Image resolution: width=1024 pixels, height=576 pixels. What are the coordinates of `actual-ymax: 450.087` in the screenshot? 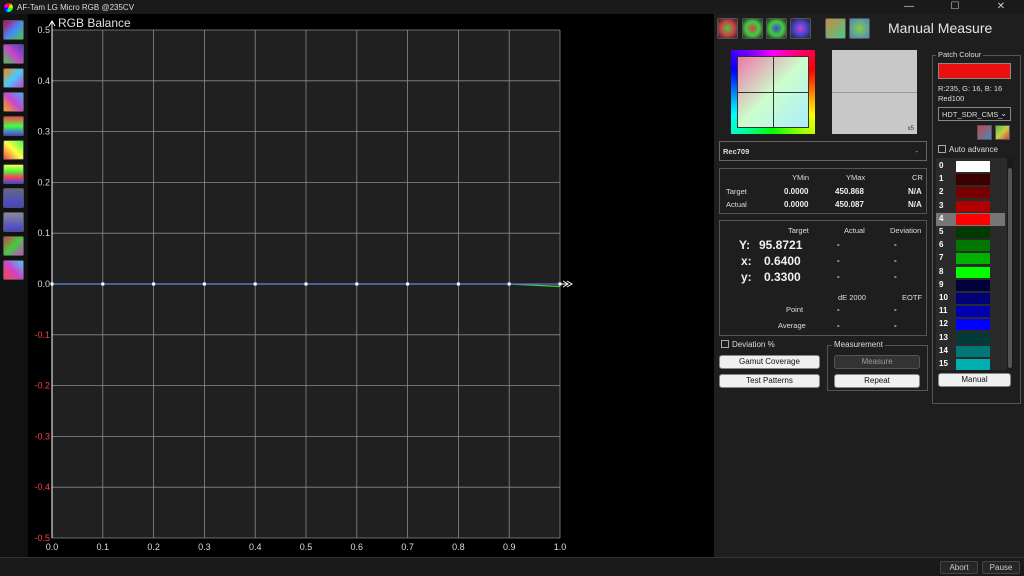 It's located at (849, 204).